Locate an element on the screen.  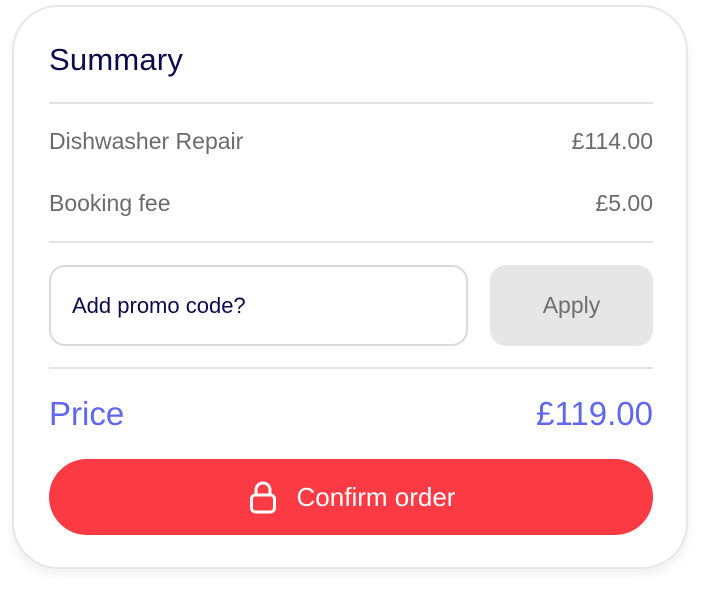
apply-button-label: Apply is located at coordinates (571, 305).